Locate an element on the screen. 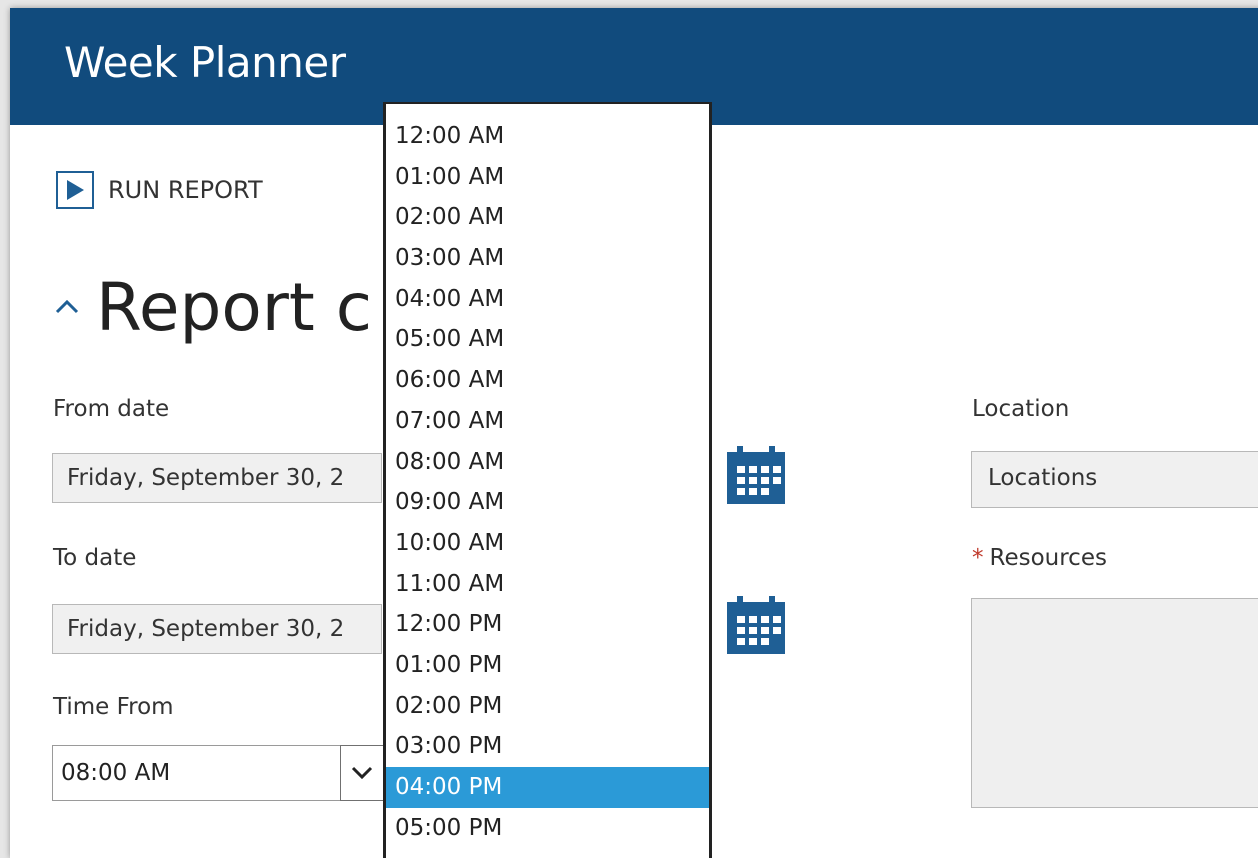  time-from-select: 08:00 AM is located at coordinates (218, 773).